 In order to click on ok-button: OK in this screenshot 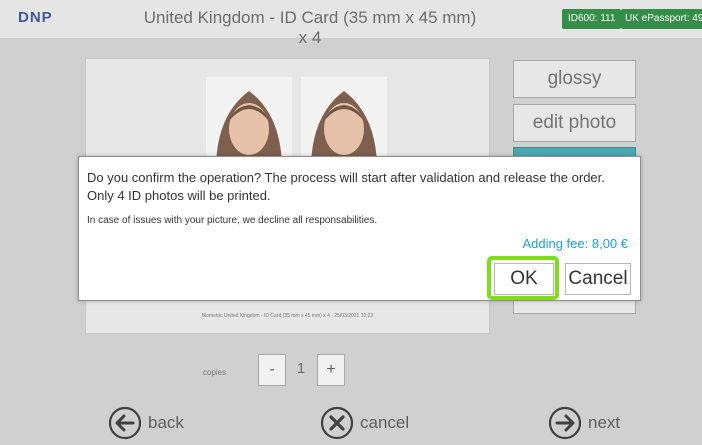, I will do `click(524, 279)`.